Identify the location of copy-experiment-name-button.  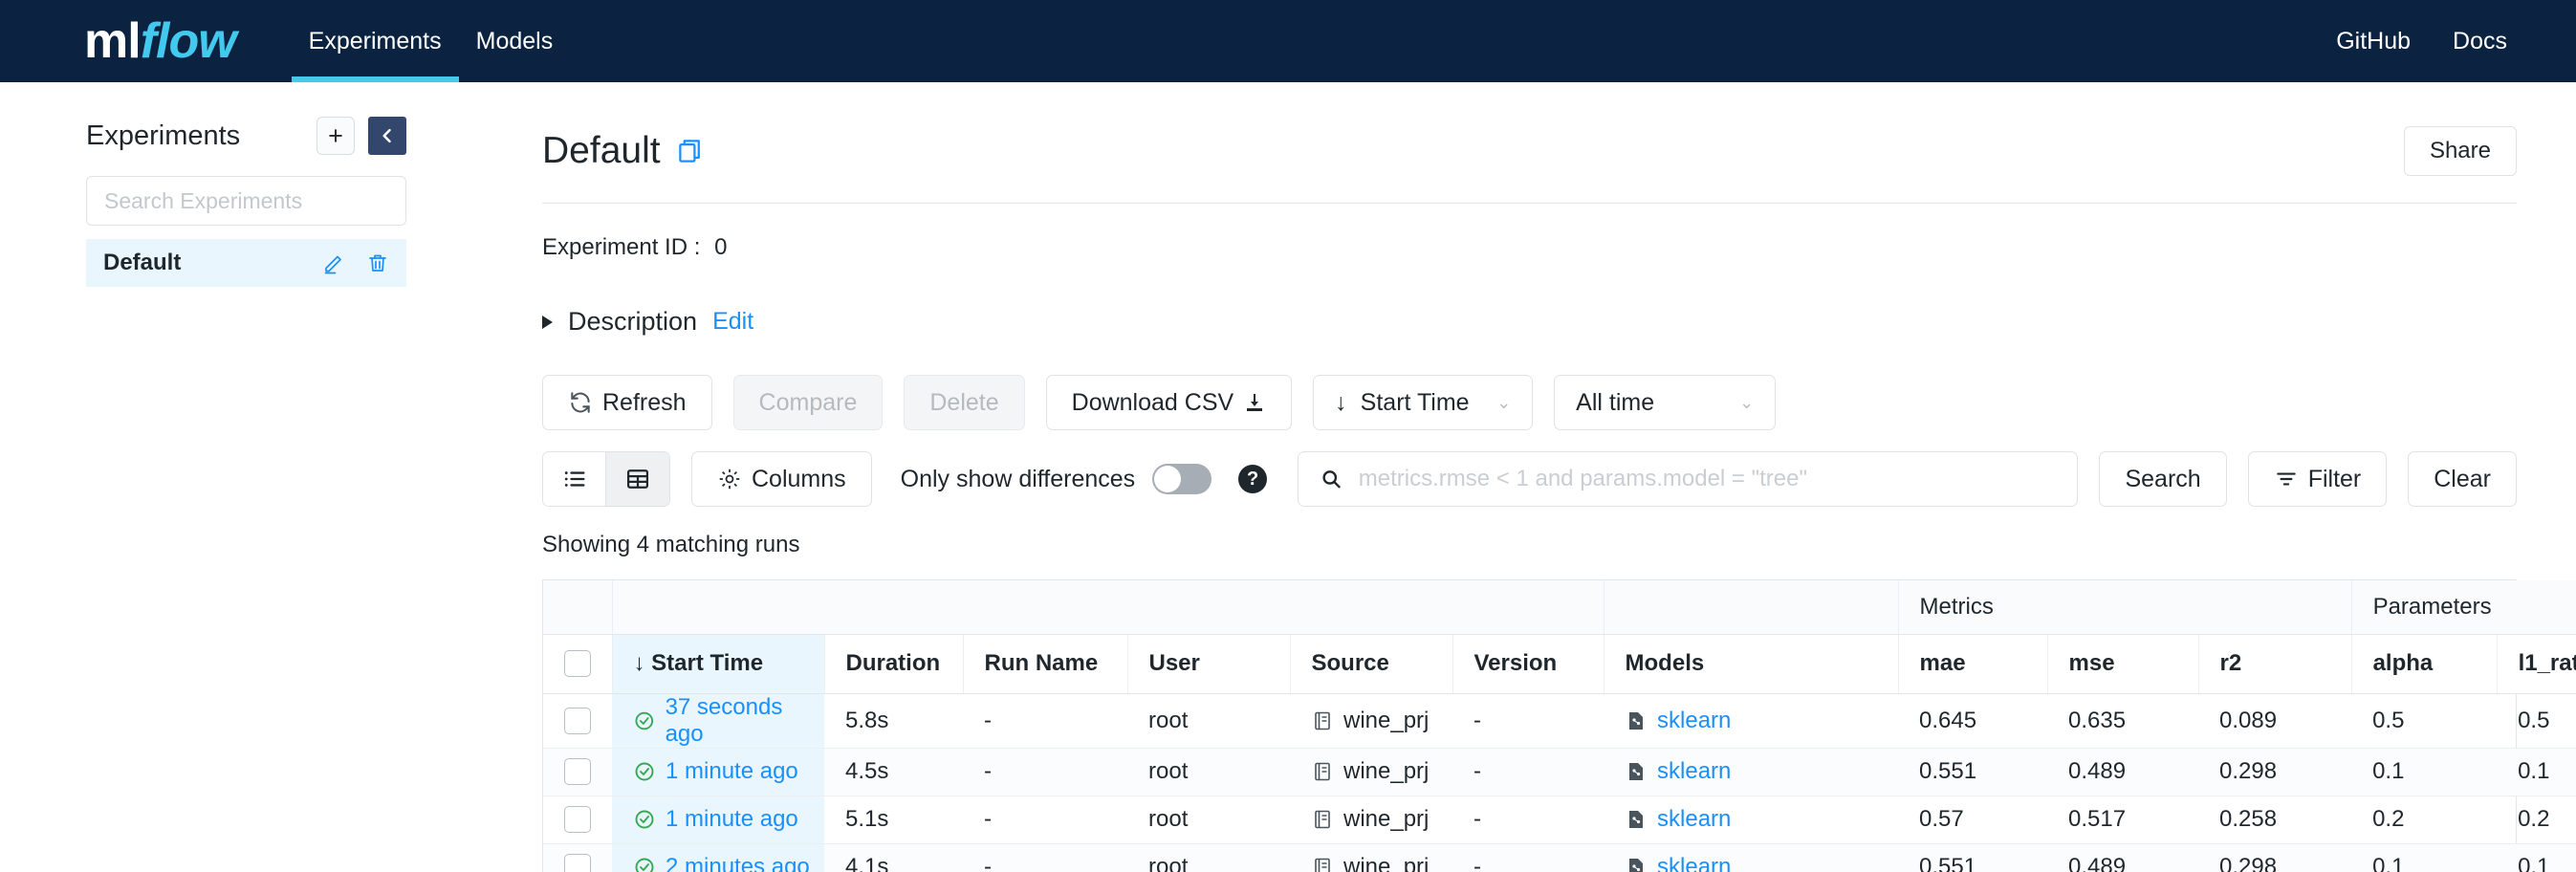
(690, 151).